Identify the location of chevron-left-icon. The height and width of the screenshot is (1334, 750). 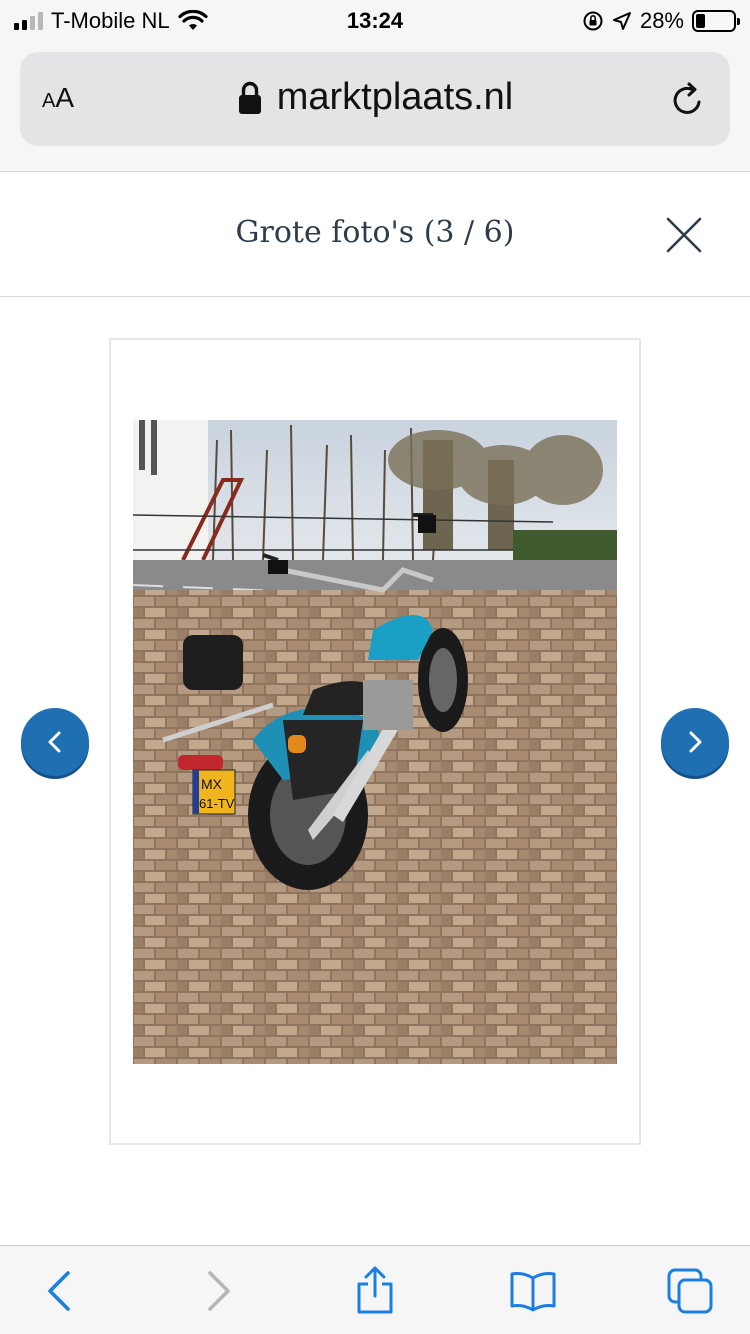
(54, 742).